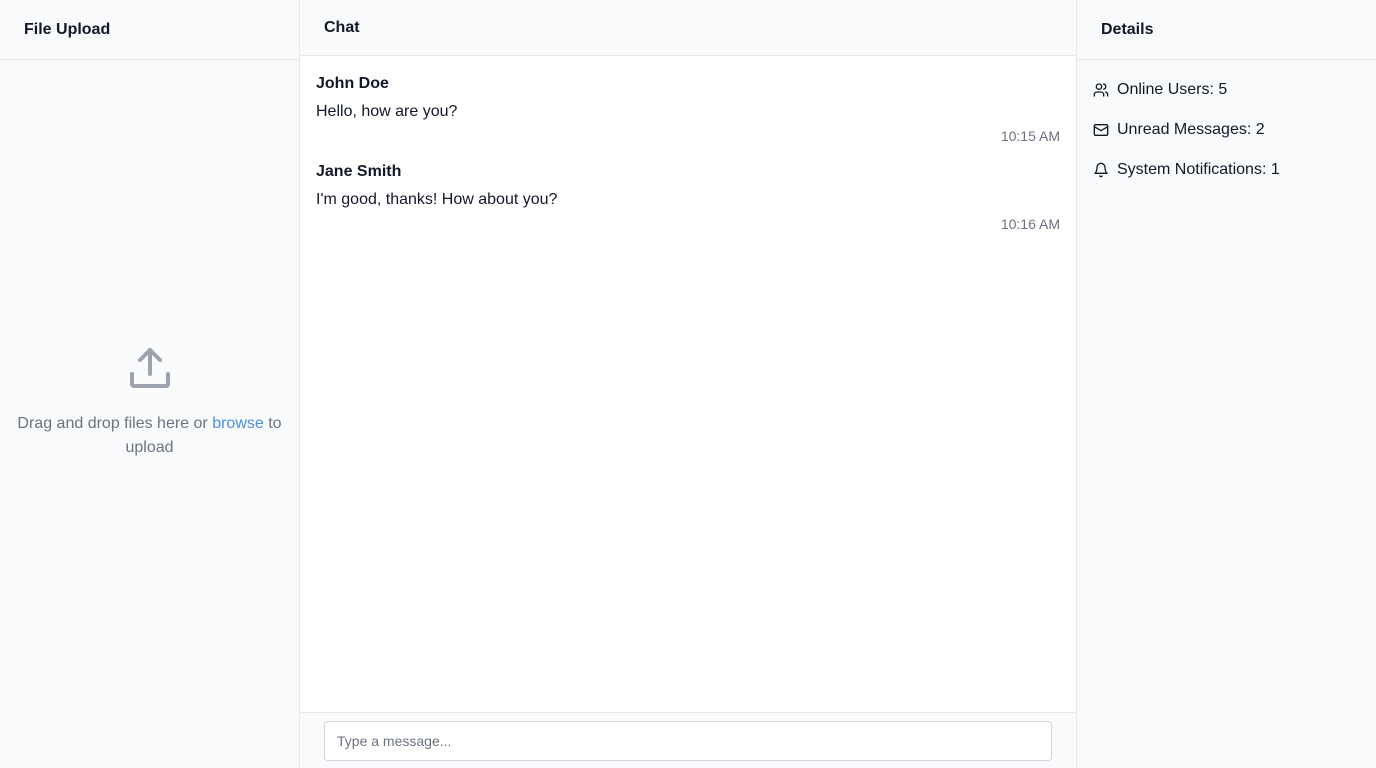 This screenshot has height=768, width=1376. Describe the element at coordinates (115, 423) in the screenshot. I see `dropzone-text-before: Drag and drop files here or` at that location.